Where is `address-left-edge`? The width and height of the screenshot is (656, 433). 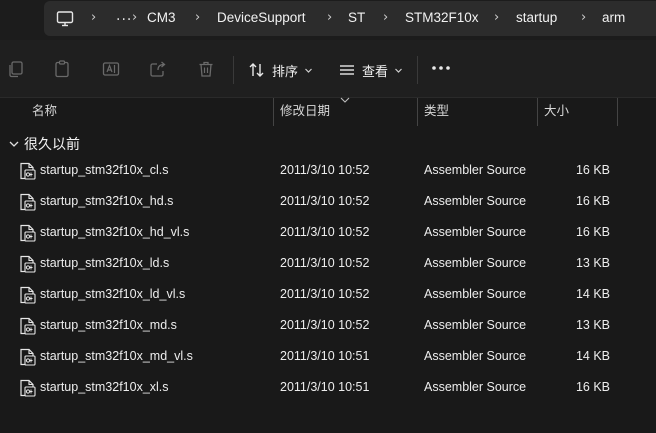 address-left-edge is located at coordinates (12, 20).